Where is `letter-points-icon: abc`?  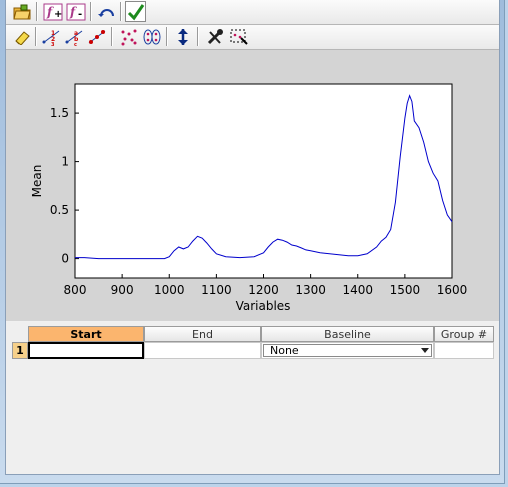 letter-points-icon: abc is located at coordinates (73, 36).